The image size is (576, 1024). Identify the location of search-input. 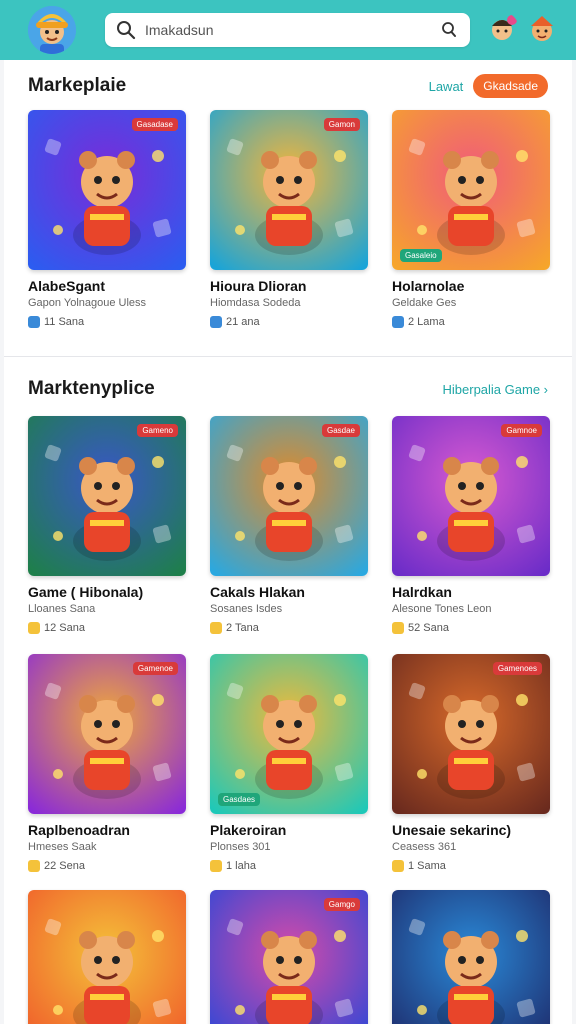
(287, 30).